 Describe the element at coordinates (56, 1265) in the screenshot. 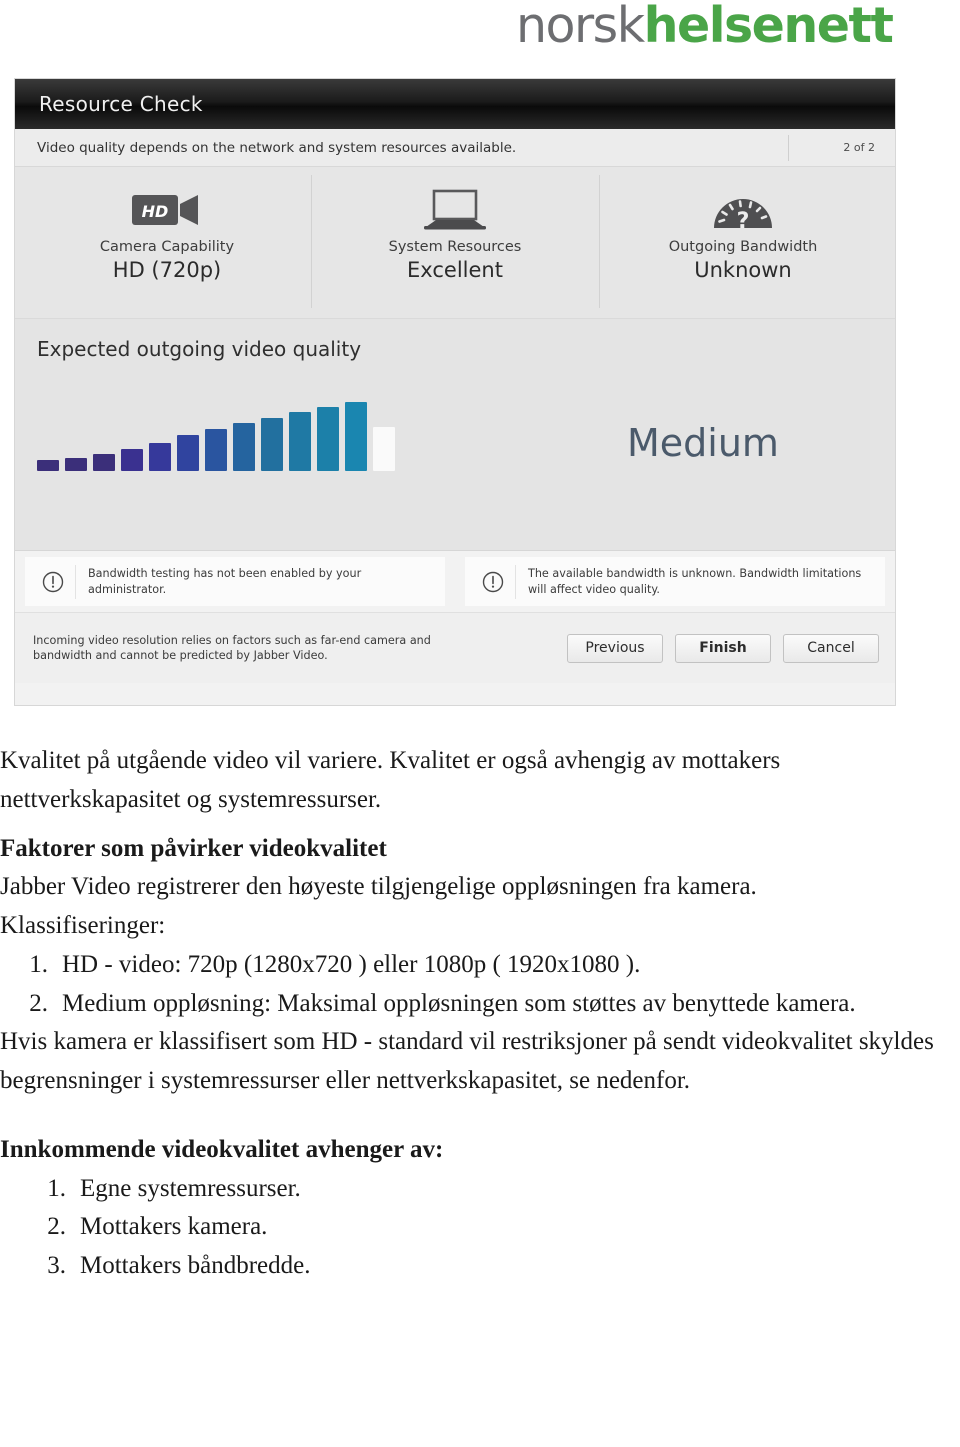

I see `list-number: 3.` at that location.